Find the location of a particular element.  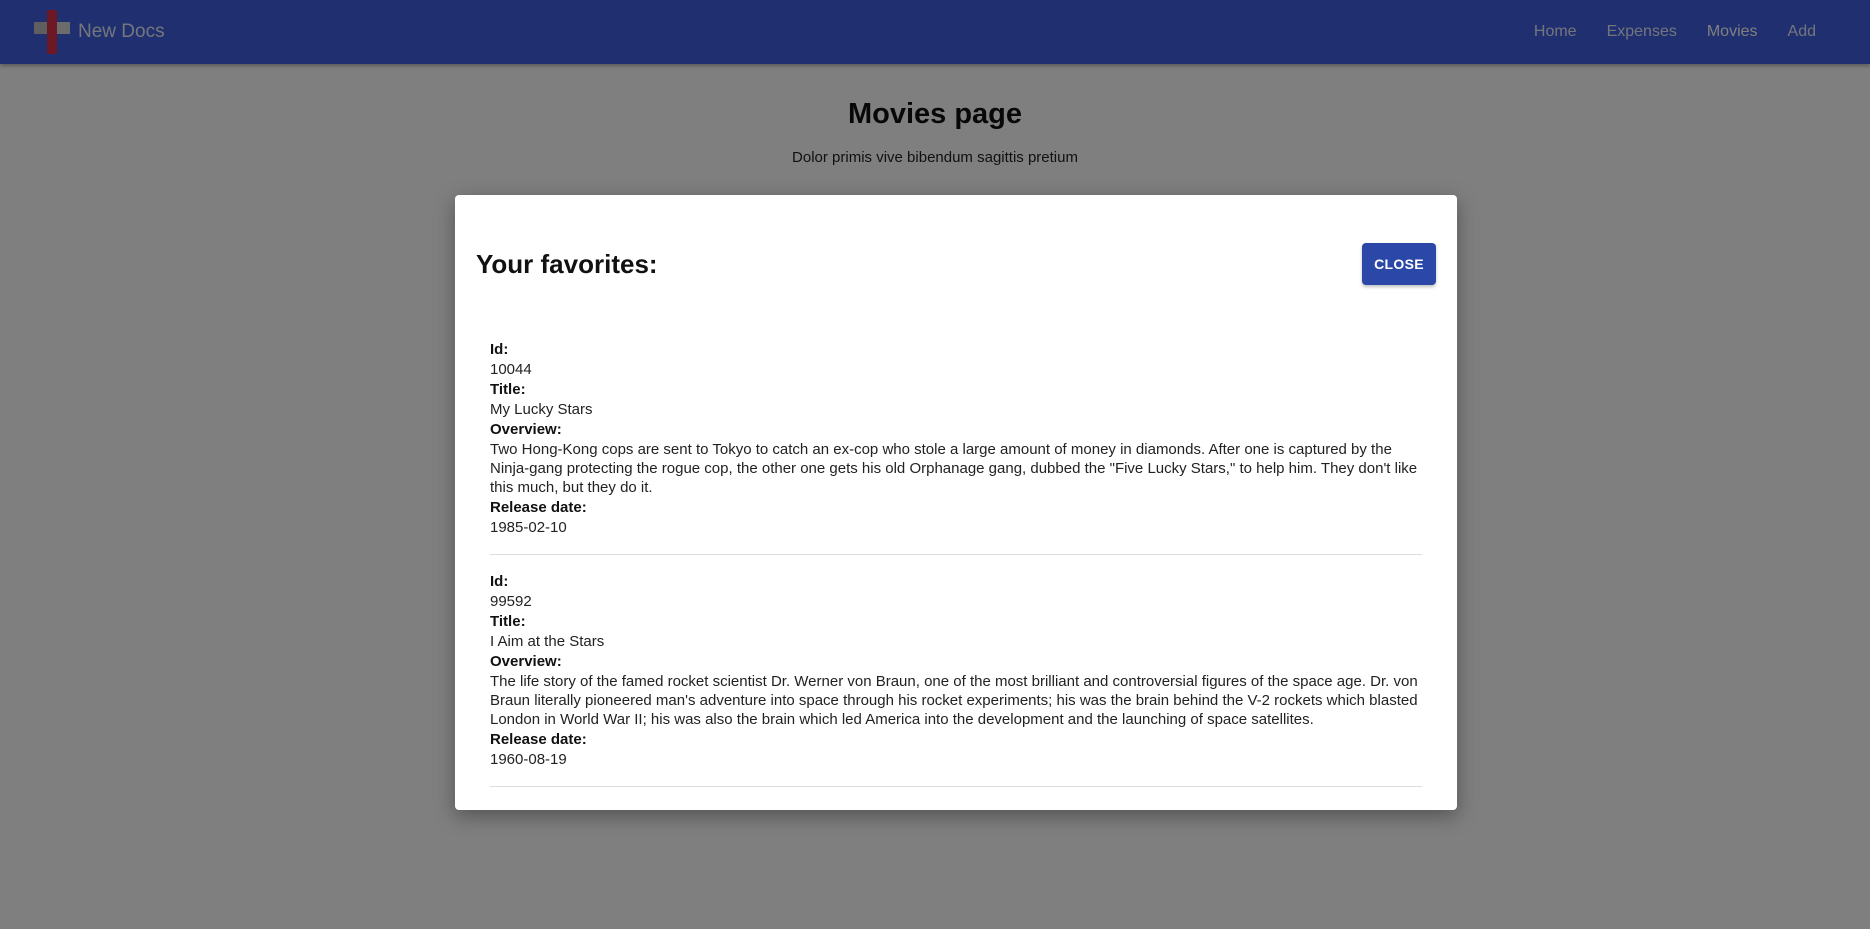

dialog-header: Your favorites: CLOSE is located at coordinates (956, 240).